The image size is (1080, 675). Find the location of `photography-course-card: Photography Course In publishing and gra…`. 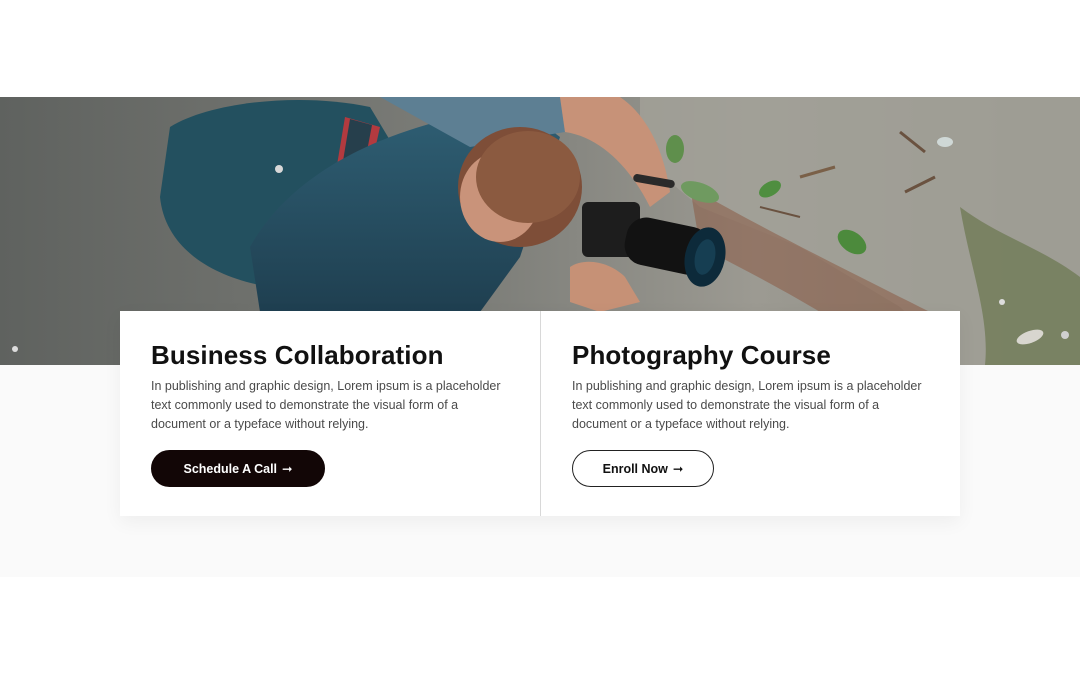

photography-course-card: Photography Course In publishing and gra… is located at coordinates (750, 413).